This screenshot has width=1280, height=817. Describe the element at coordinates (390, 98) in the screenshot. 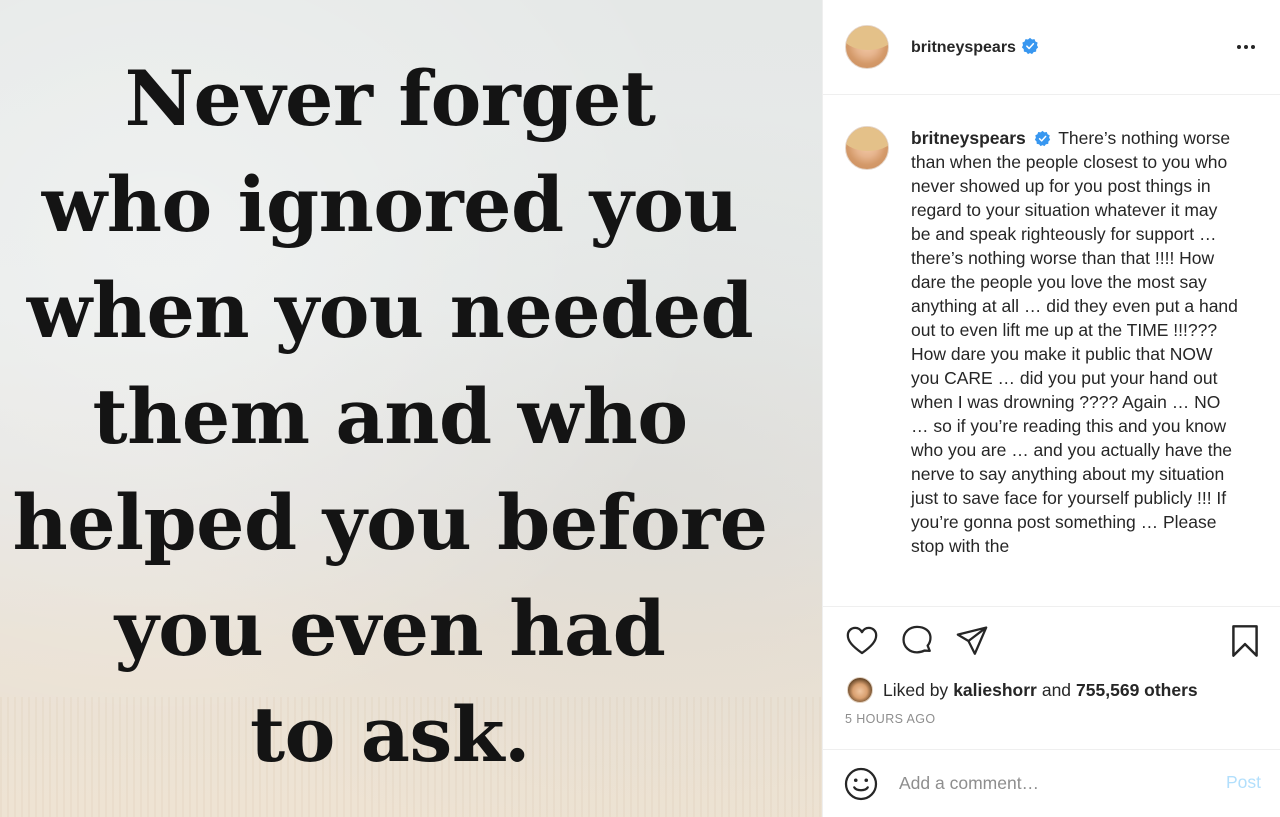

I see `quote-line: Never forget` at that location.